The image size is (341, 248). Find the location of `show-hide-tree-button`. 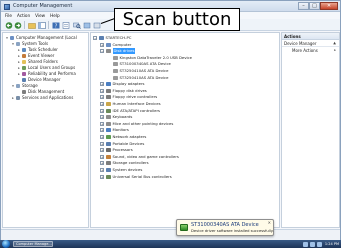

show-hide-tree-button is located at coordinates (41, 25).